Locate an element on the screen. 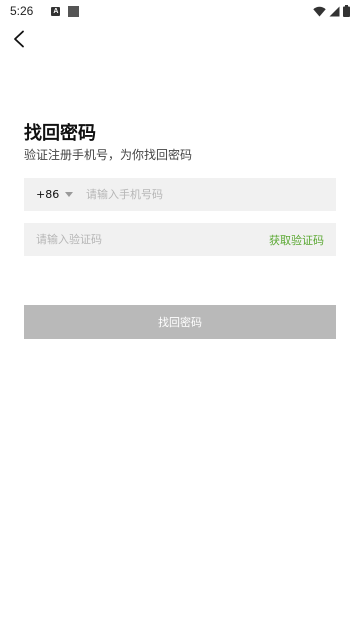 Image resolution: width=360 pixels, height=641 pixels. wifi-icon is located at coordinates (319, 11).